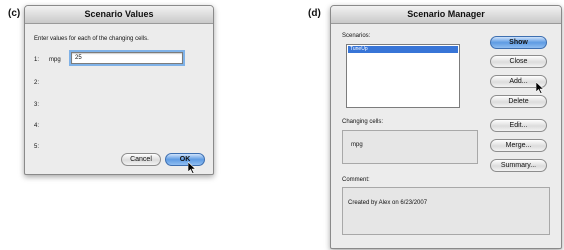 This screenshot has width=564, height=250. What do you see at coordinates (37, 147) in the screenshot?
I see `row-5-number: 5:` at bounding box center [37, 147].